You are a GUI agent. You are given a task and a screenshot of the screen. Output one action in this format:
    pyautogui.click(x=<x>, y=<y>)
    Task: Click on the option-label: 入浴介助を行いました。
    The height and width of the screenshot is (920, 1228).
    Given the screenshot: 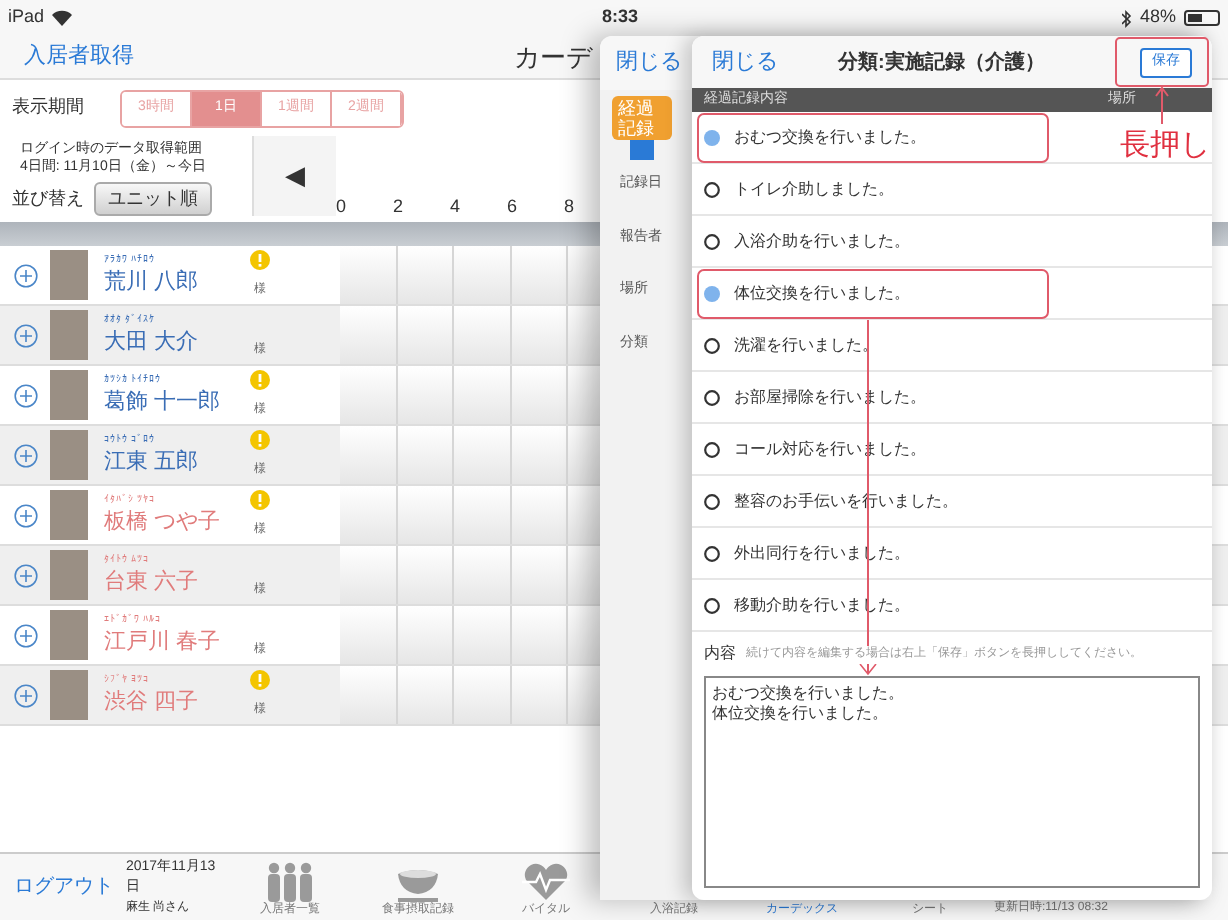 What is the action you would take?
    pyautogui.click(x=822, y=241)
    